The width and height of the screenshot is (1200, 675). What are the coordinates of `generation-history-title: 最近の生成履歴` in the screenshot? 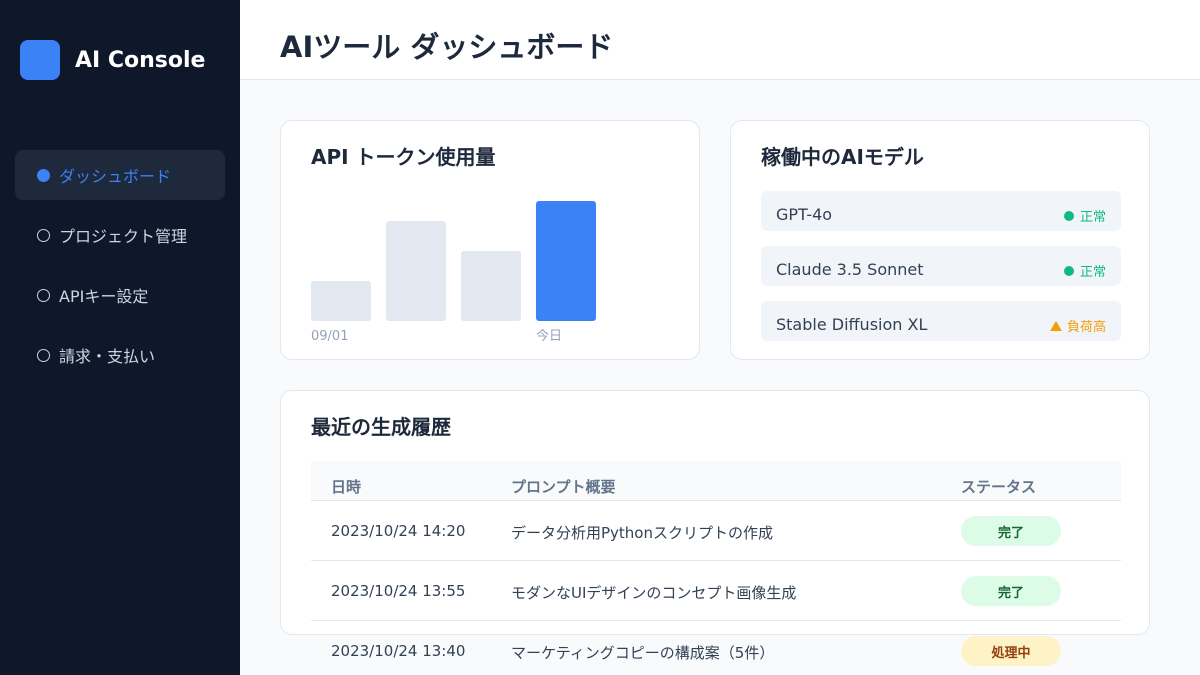 It's located at (381, 427).